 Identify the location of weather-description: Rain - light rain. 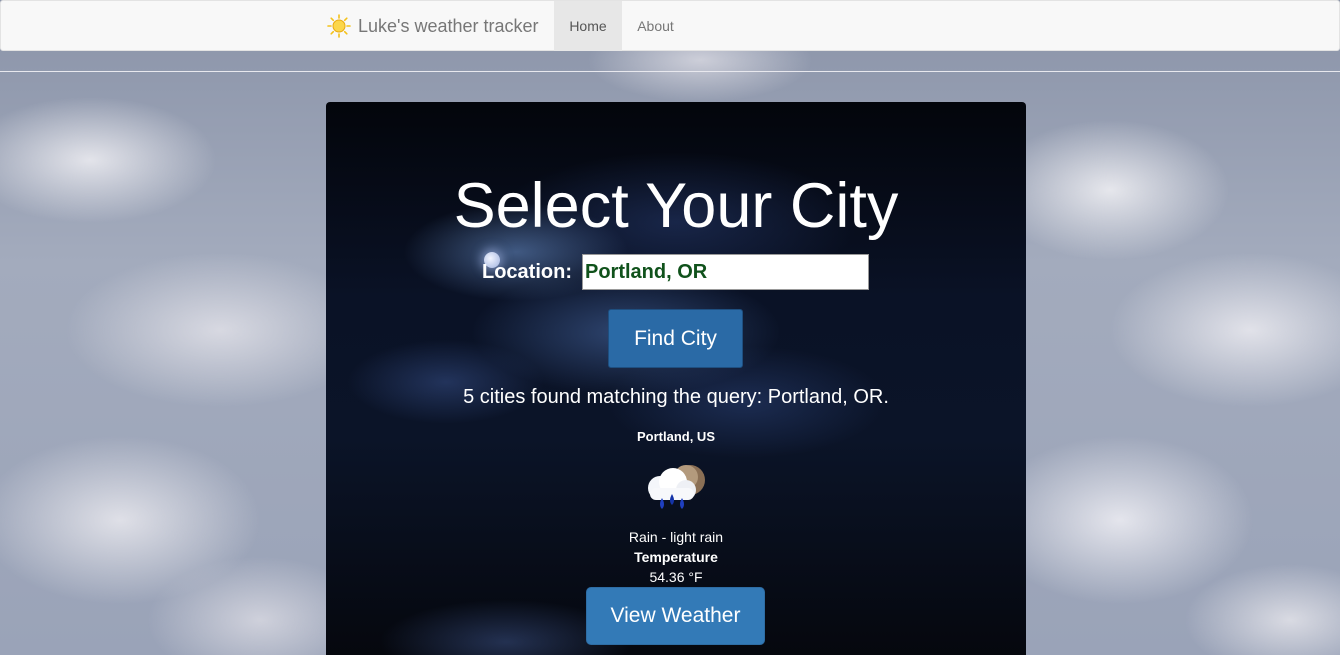
(676, 537).